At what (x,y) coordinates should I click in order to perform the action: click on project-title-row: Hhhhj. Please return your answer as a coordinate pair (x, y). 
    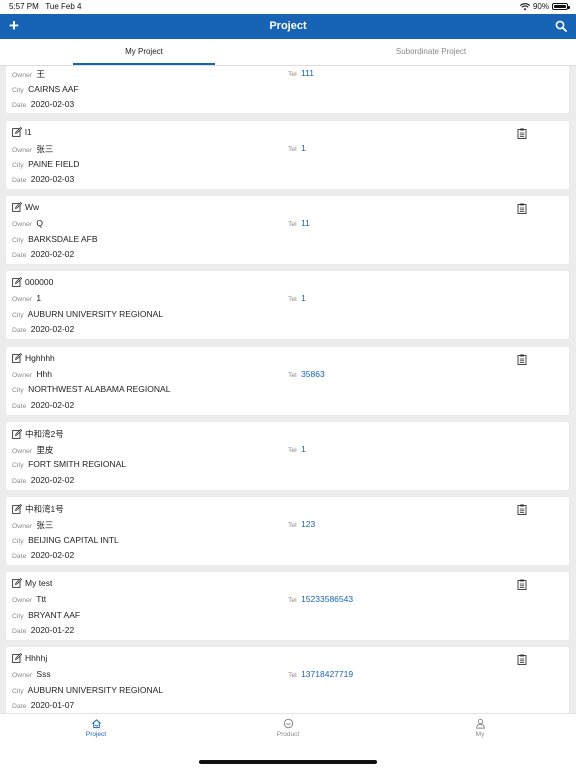
    Looking at the image, I should click on (29, 658).